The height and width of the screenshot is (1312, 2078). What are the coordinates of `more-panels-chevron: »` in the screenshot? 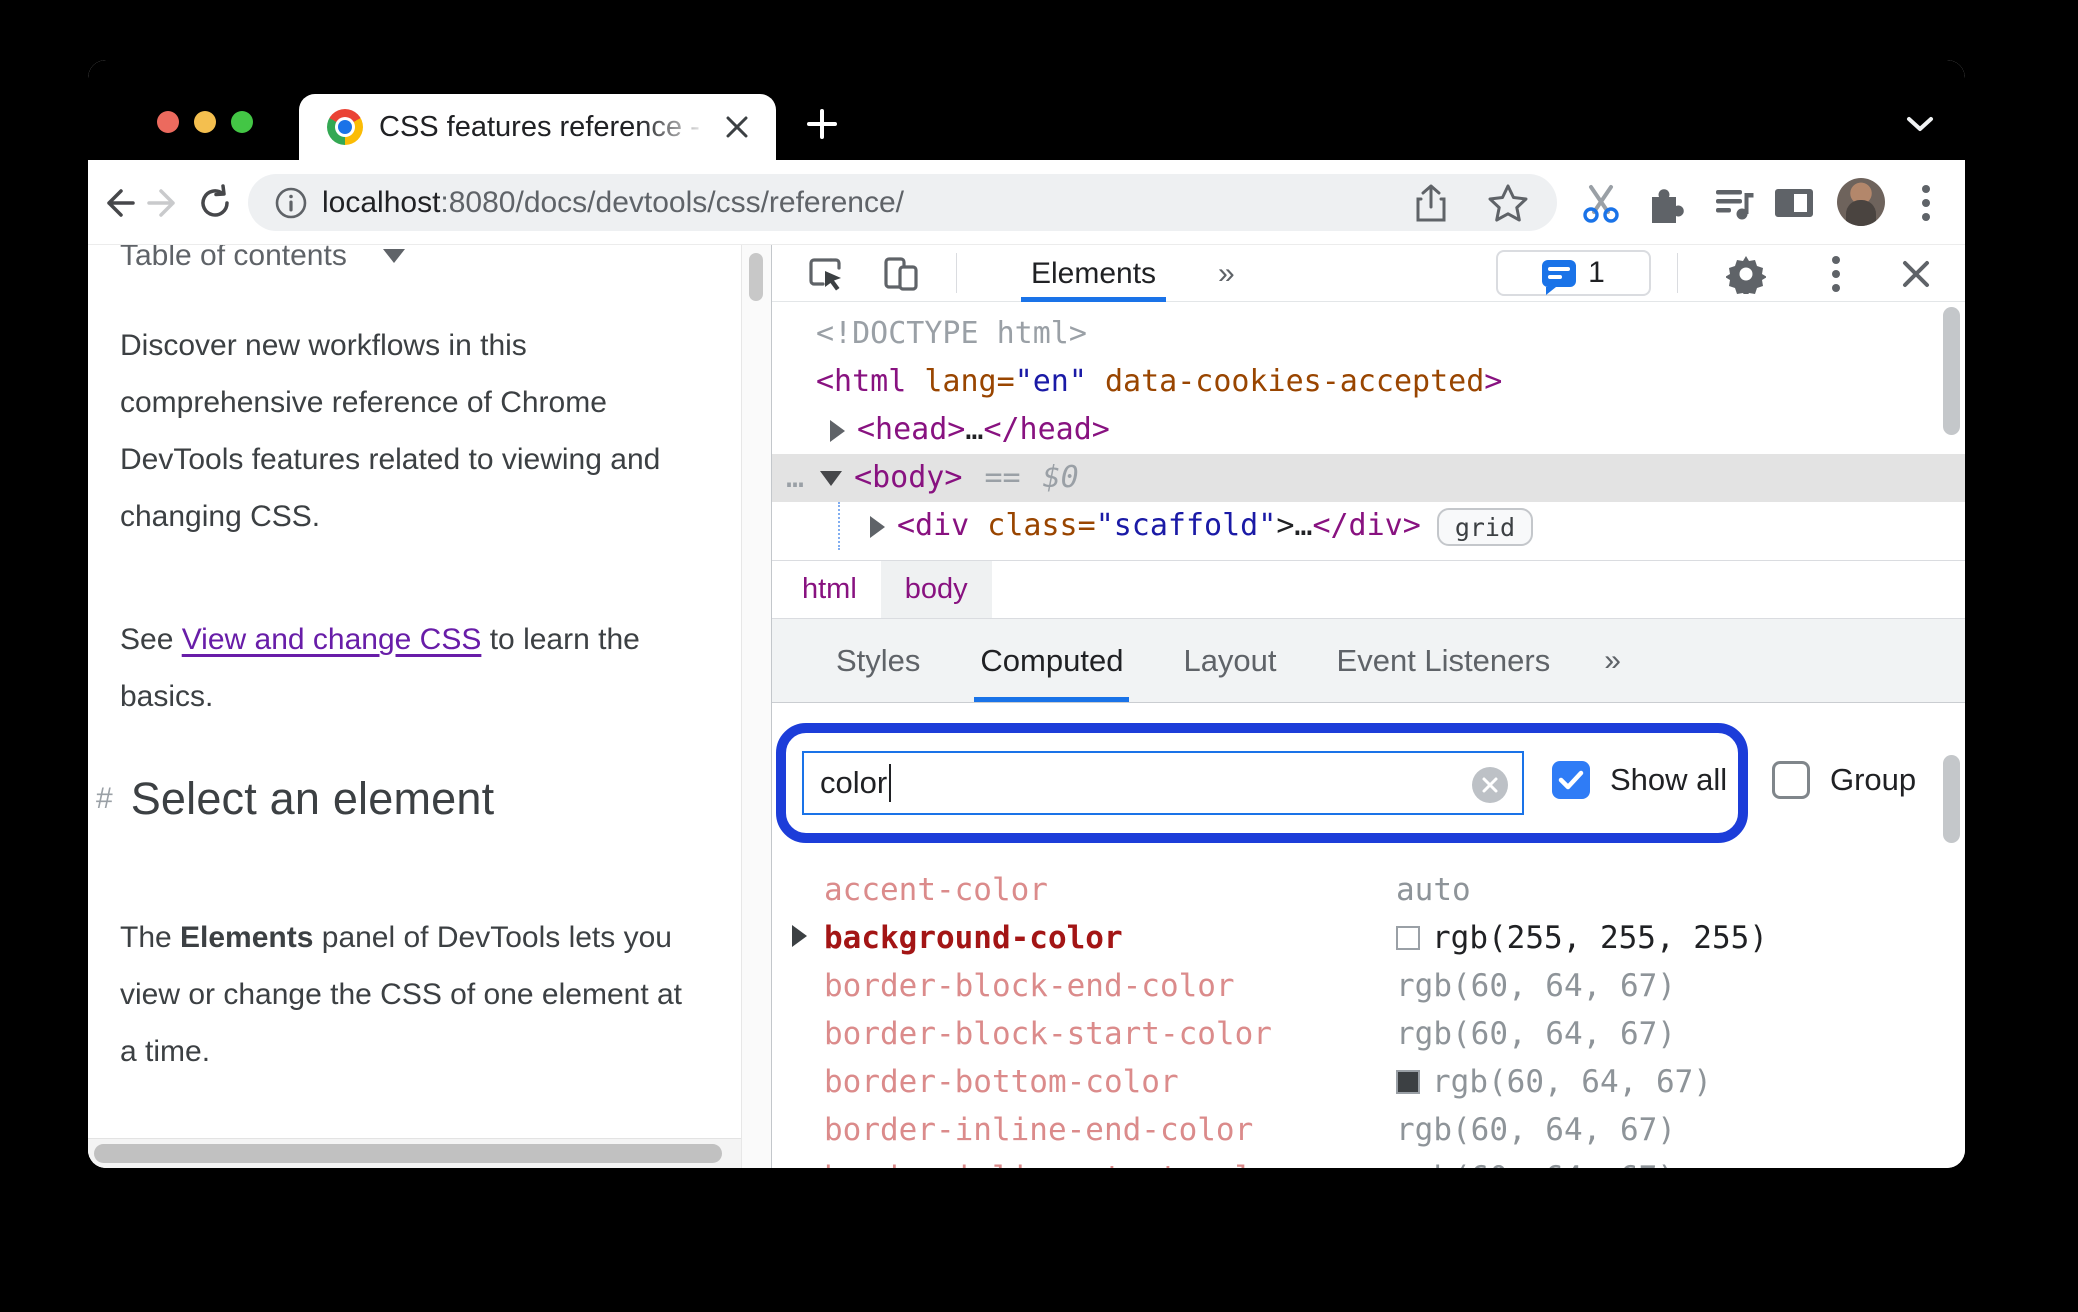 It's located at (1227, 273).